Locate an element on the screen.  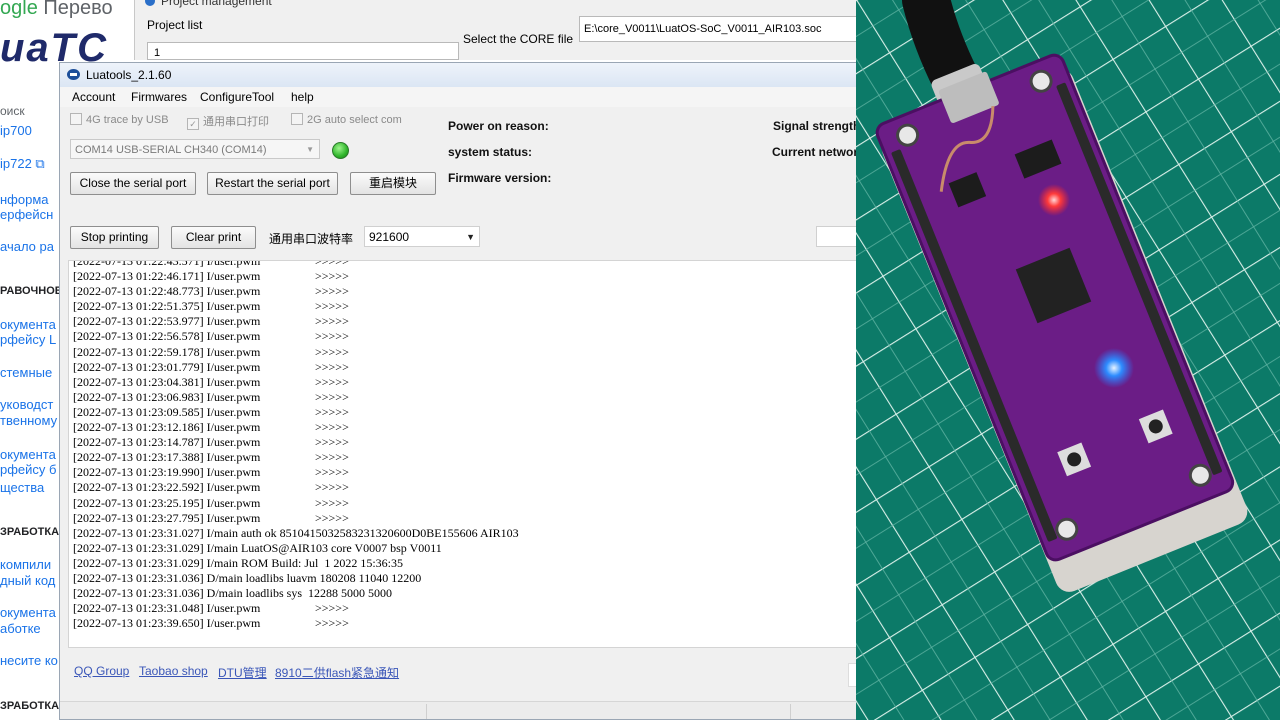
close-serial-port-button: Close the serial port is located at coordinates (133, 183).